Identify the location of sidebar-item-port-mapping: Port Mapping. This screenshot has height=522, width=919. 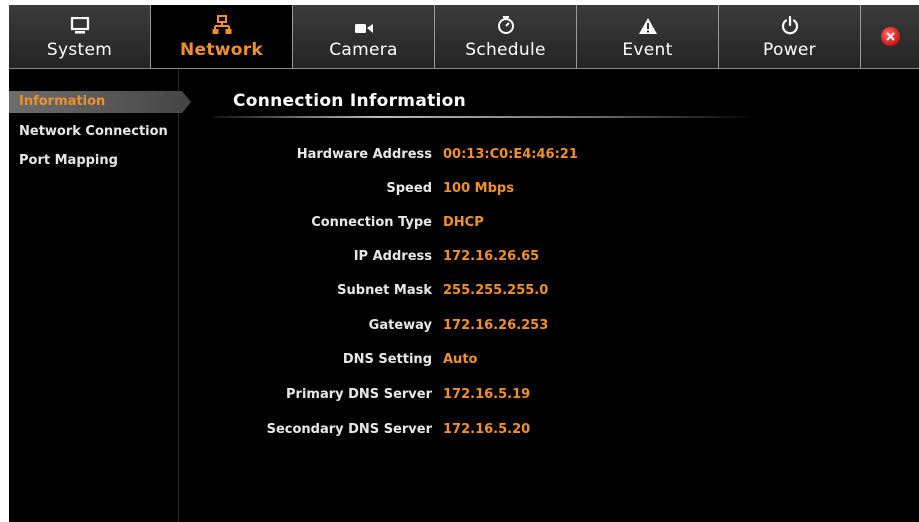
(93, 161).